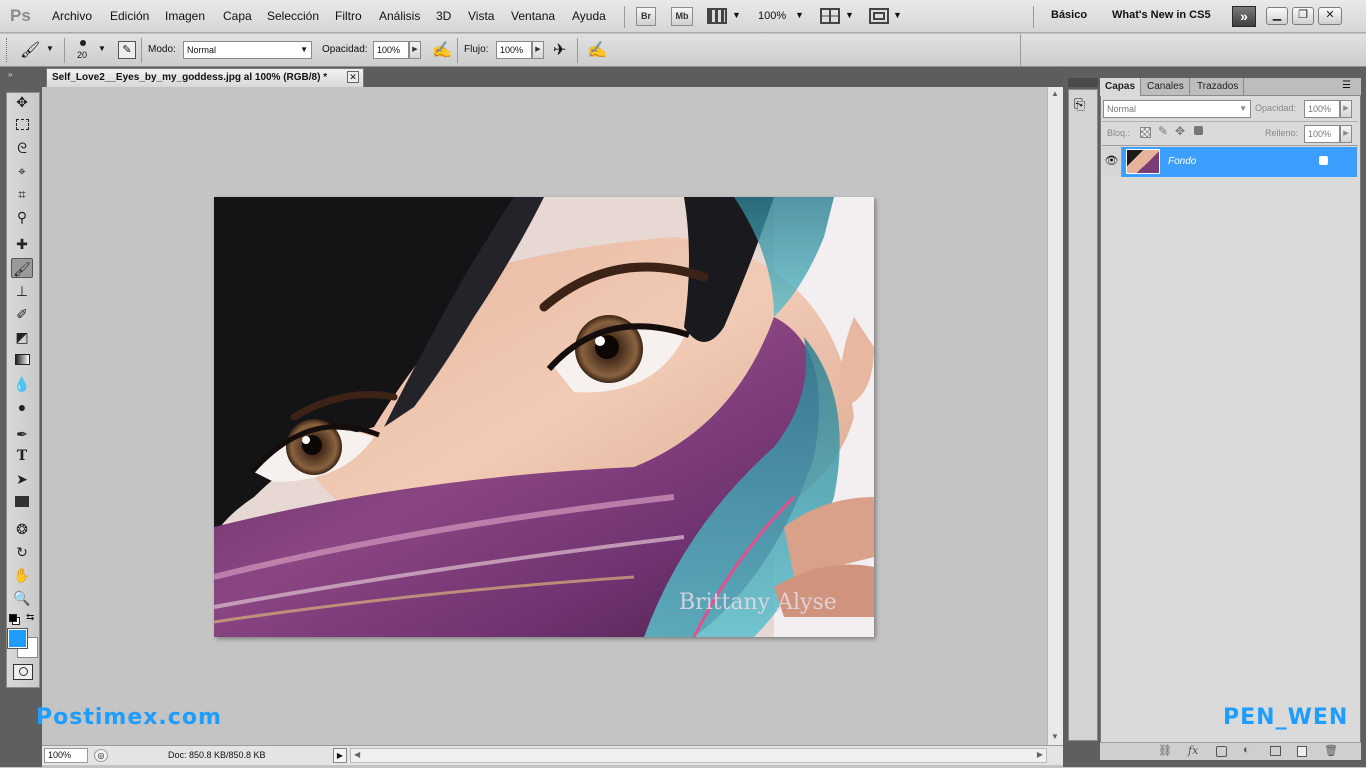 This screenshot has height=768, width=1366. I want to click on foreground-color-swatch, so click(17, 638).